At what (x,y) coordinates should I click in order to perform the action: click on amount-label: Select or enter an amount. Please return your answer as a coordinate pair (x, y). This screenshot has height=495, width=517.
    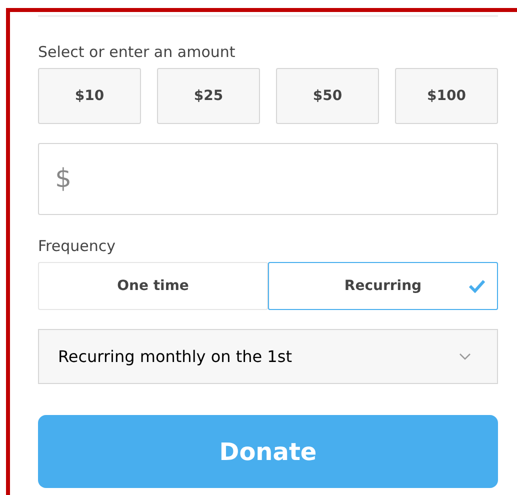
    Looking at the image, I should click on (137, 52).